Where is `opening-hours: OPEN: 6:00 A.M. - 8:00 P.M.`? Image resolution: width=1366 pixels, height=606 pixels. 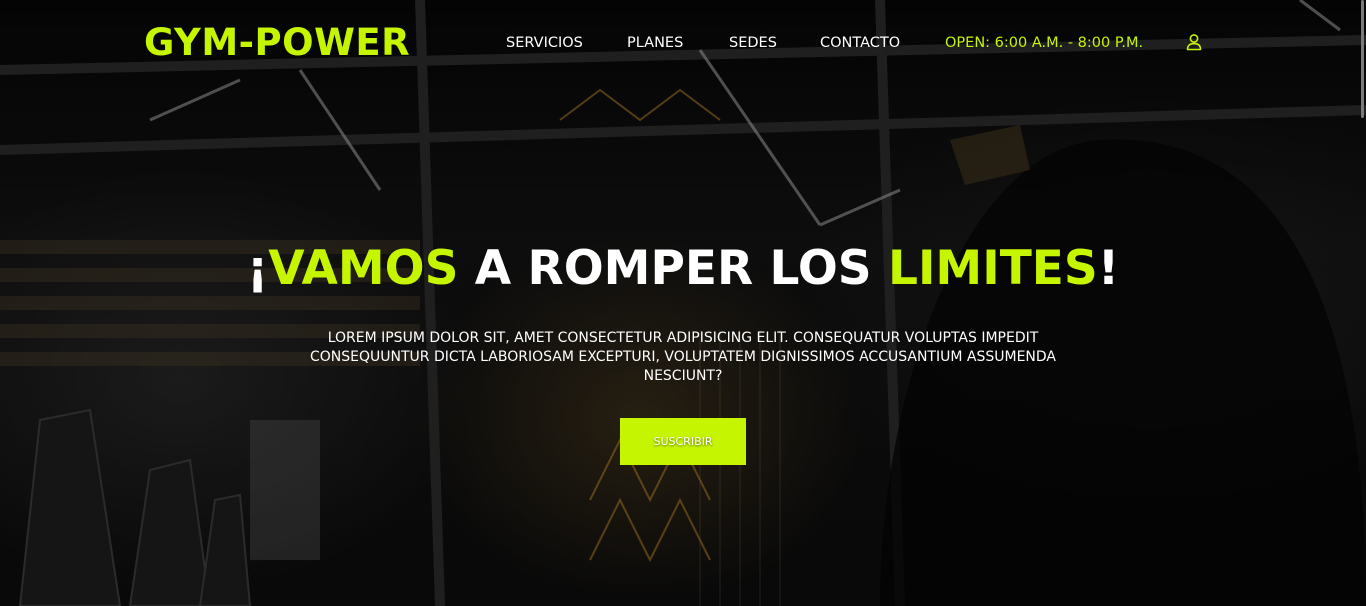
opening-hours: OPEN: 6:00 A.M. - 8:00 P.M. is located at coordinates (1044, 43).